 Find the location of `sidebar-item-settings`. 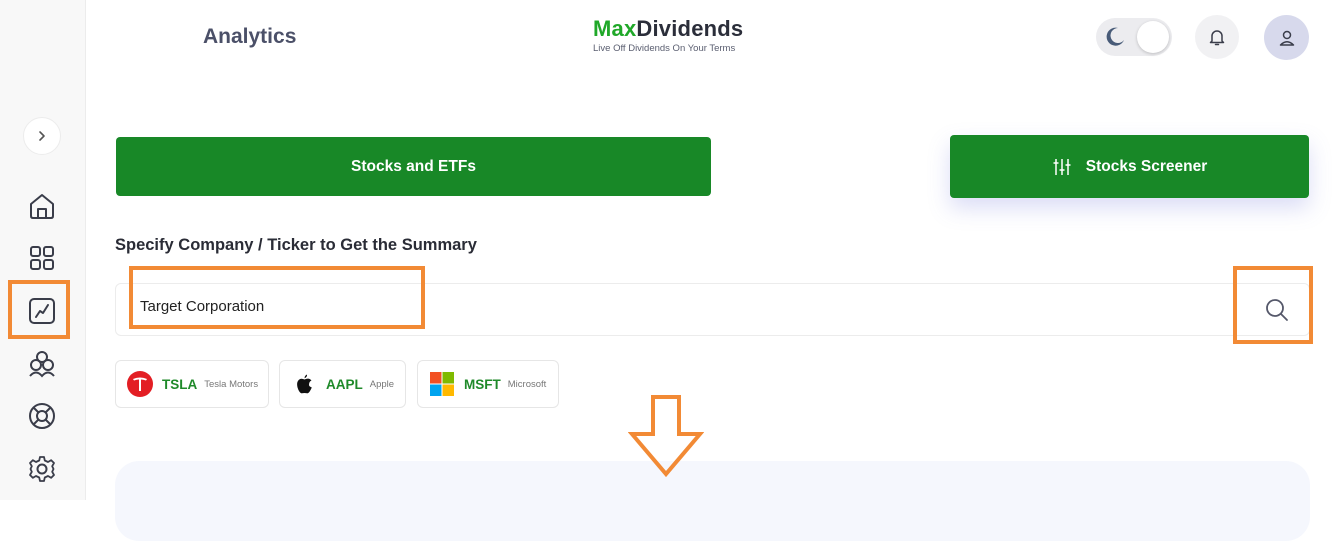

sidebar-item-settings is located at coordinates (42, 469).